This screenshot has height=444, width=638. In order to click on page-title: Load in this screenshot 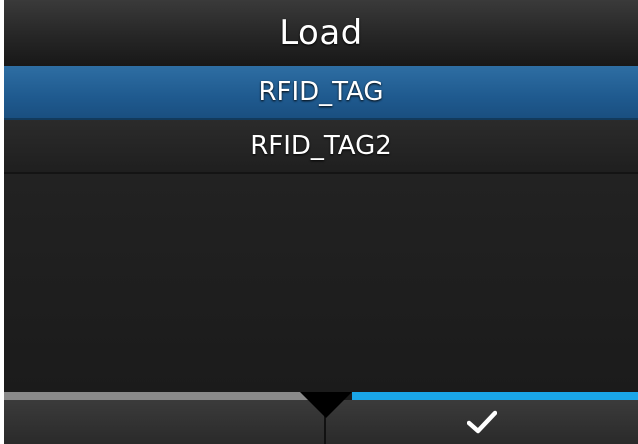, I will do `click(321, 33)`.